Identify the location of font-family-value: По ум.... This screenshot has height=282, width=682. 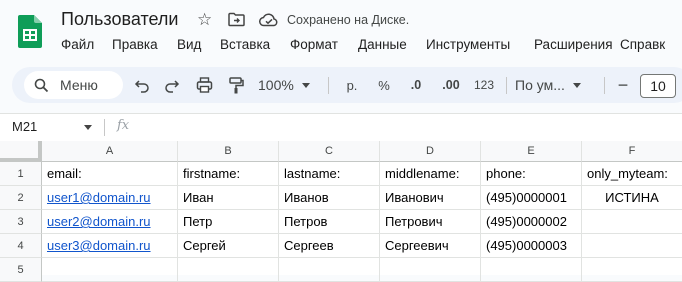
(540, 85).